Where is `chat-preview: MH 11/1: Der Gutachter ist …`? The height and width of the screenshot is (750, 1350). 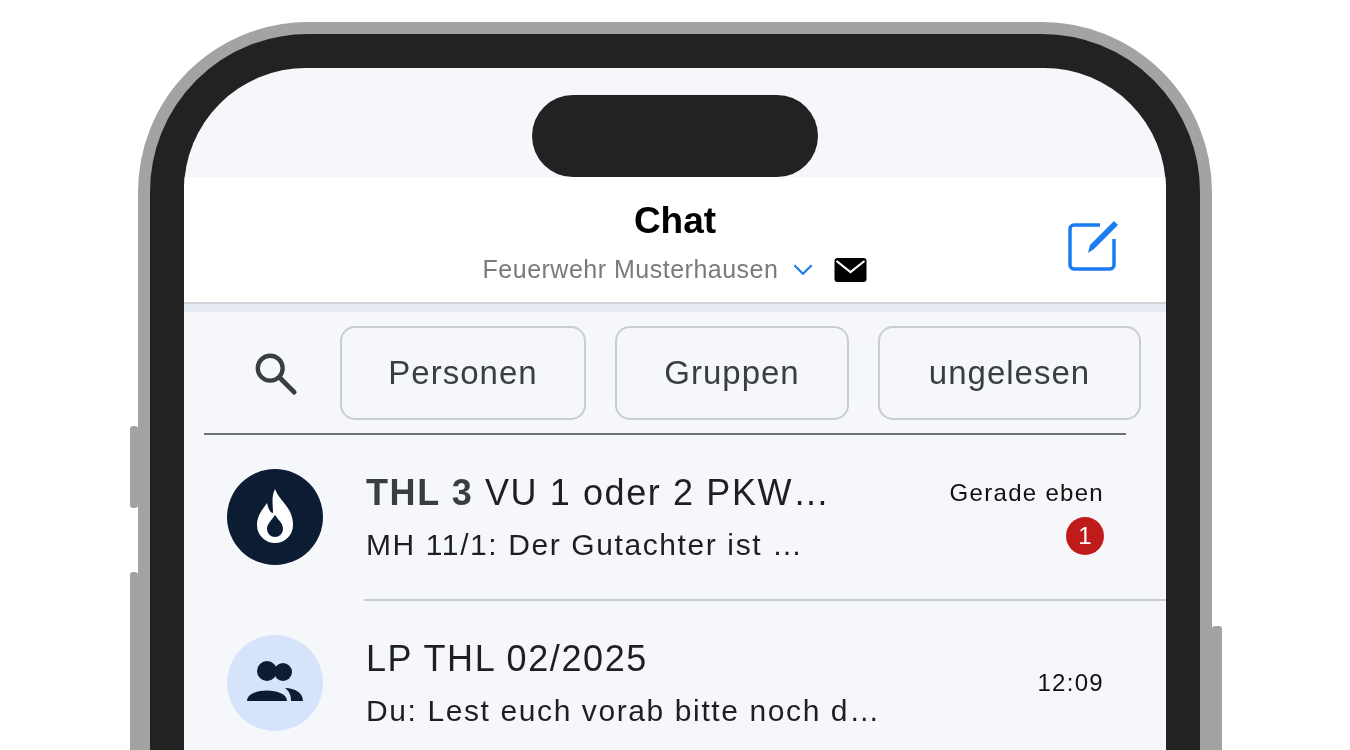 chat-preview: MH 11/1: Der Gutachter ist … is located at coordinates (585, 545).